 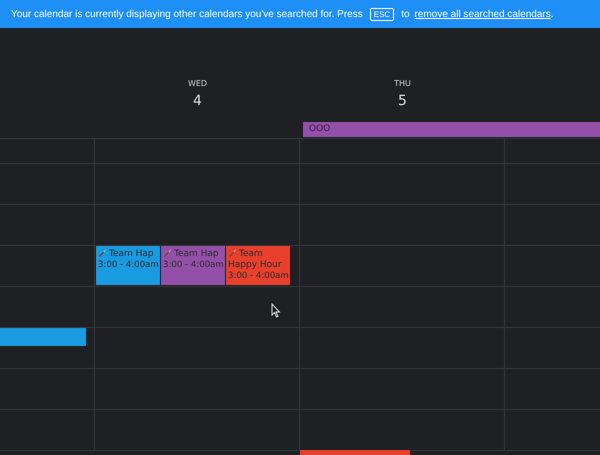 I want to click on notice-text: to, so click(x=405, y=14).